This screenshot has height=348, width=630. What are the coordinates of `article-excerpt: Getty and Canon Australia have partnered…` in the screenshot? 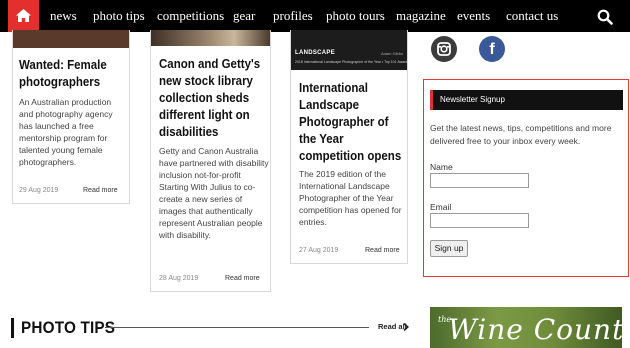 It's located at (214, 193).